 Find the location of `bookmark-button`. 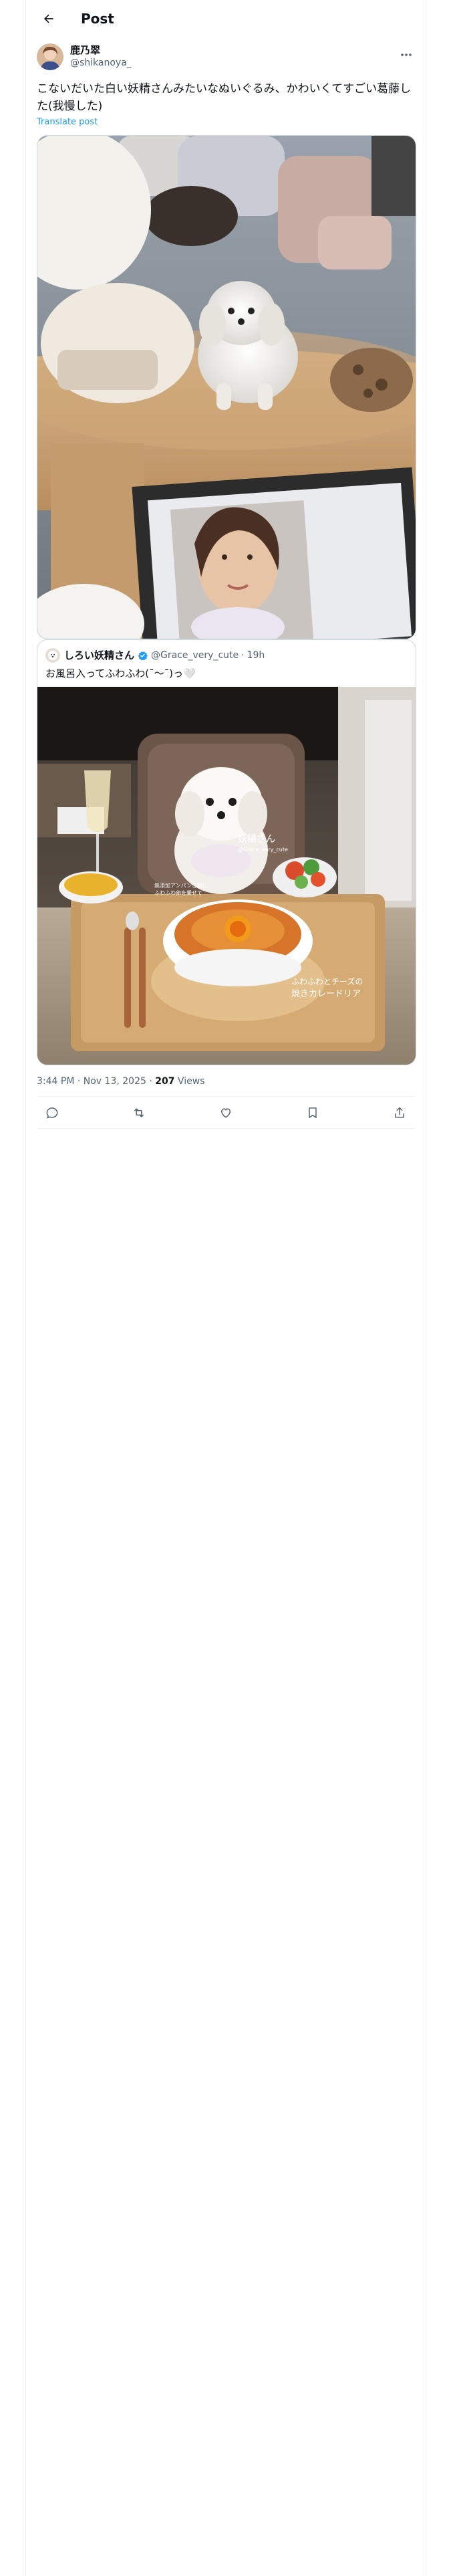

bookmark-button is located at coordinates (312, 1112).